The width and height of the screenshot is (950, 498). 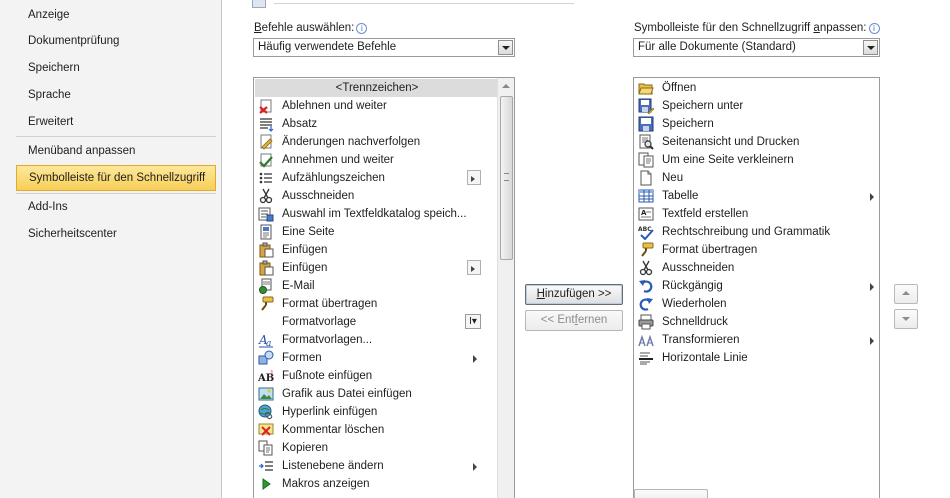 I want to click on hyperlink-icon, so click(x=265, y=412).